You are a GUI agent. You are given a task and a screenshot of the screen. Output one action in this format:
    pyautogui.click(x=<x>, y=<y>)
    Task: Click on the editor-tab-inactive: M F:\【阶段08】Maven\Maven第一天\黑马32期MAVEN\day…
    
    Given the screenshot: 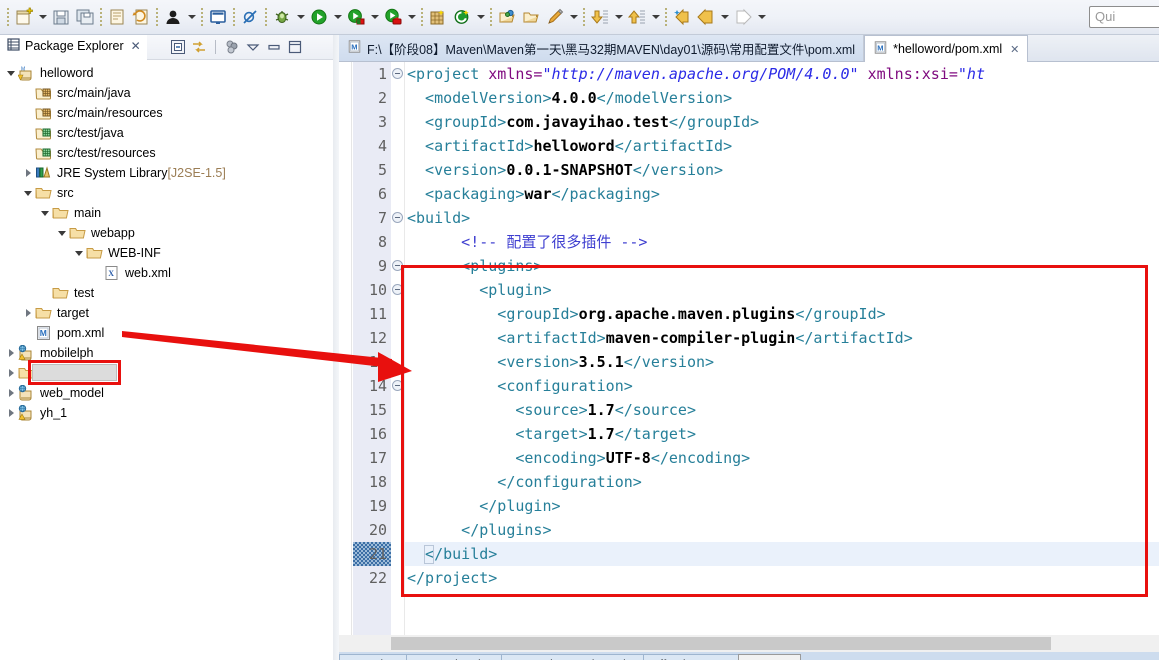 What is the action you would take?
    pyautogui.click(x=602, y=48)
    